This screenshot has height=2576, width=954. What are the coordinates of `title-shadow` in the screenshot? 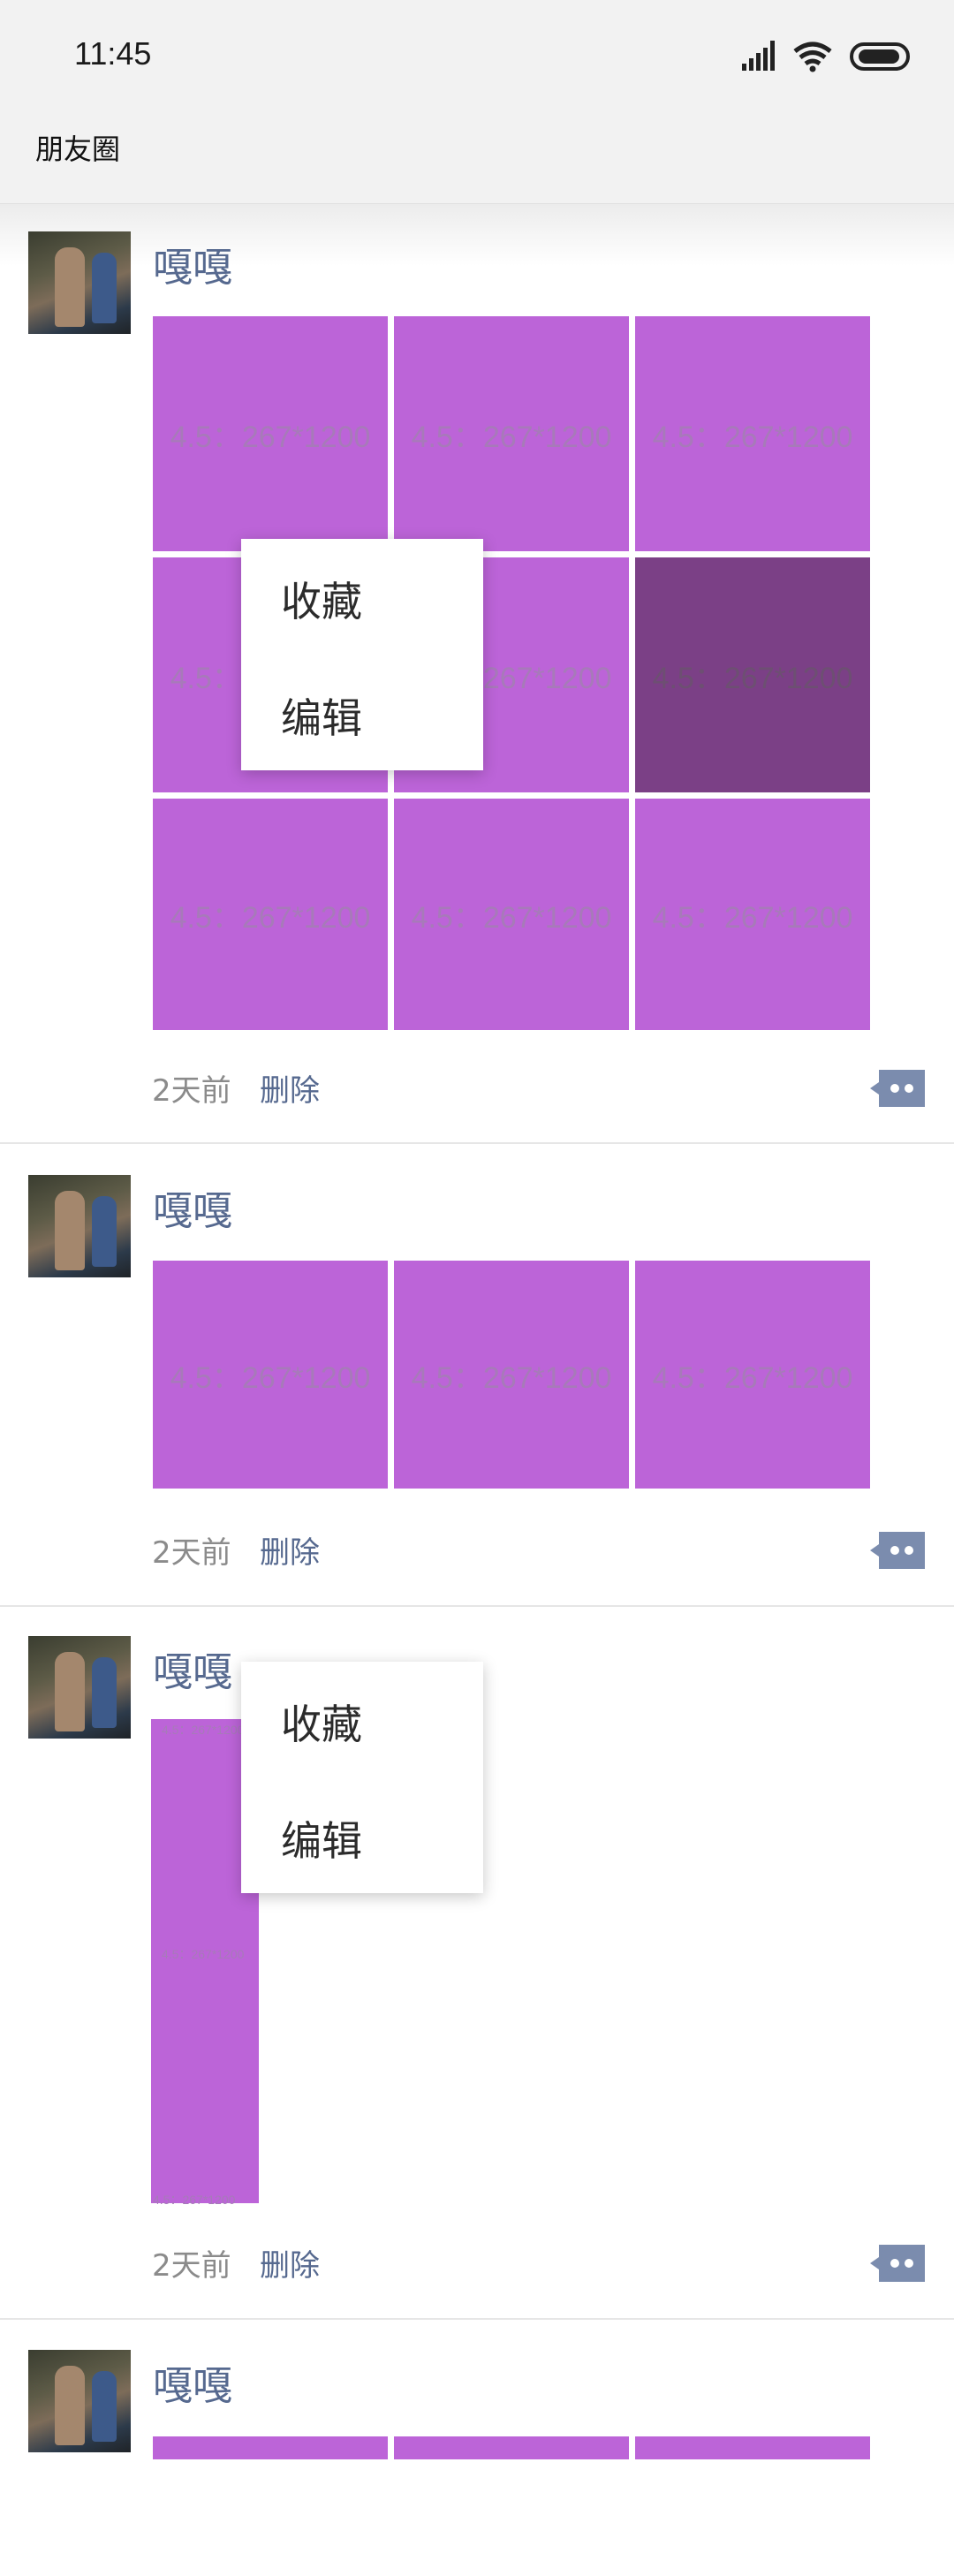 It's located at (477, 235).